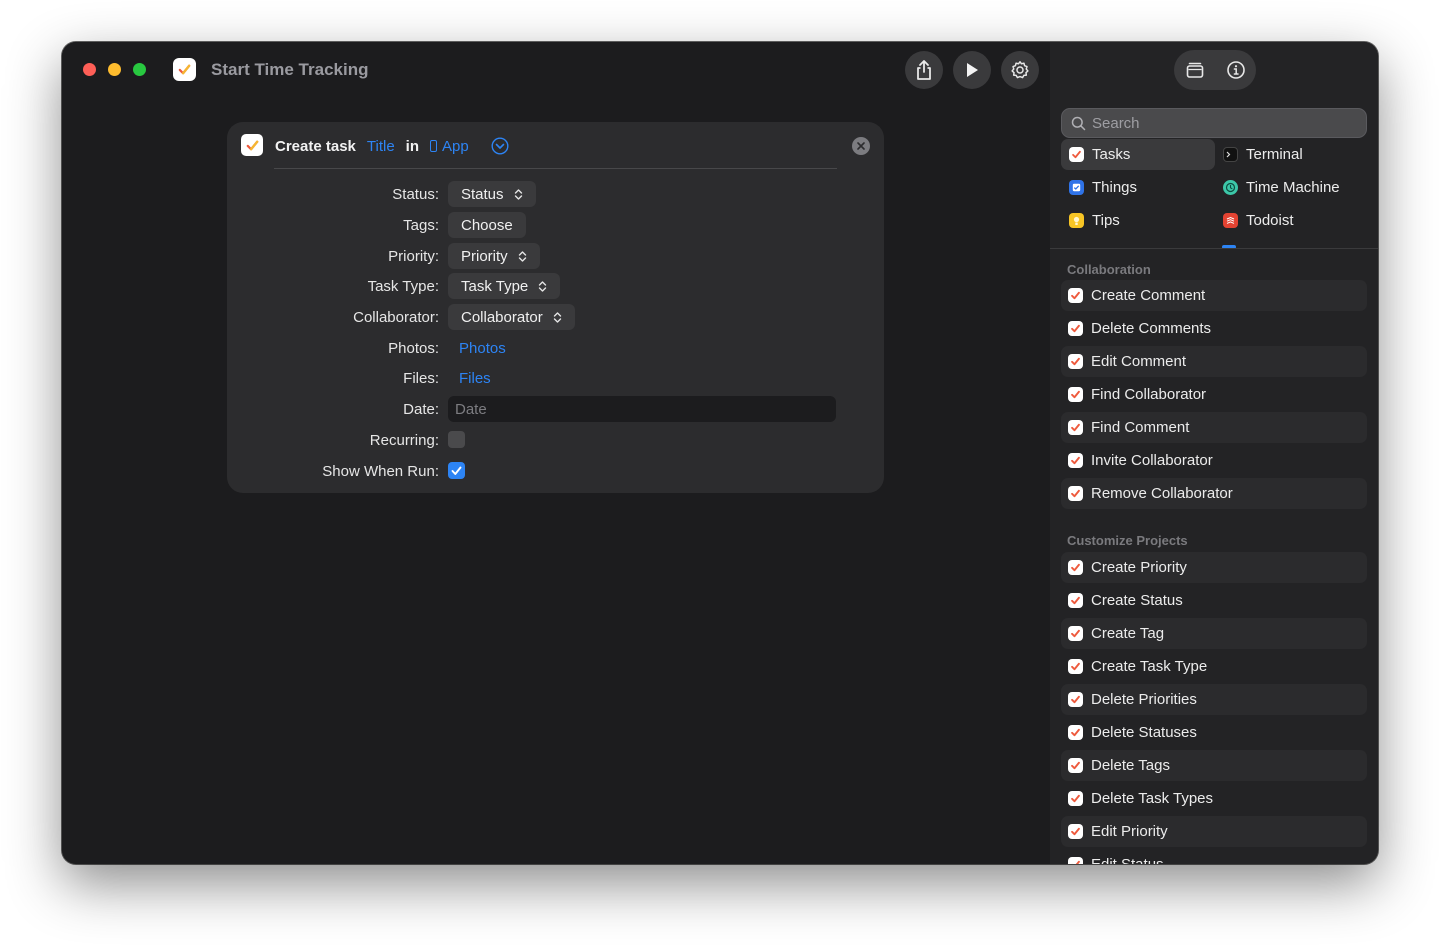 The image size is (1440, 946). Describe the element at coordinates (492, 194) in the screenshot. I see `status-popup: Status` at that location.